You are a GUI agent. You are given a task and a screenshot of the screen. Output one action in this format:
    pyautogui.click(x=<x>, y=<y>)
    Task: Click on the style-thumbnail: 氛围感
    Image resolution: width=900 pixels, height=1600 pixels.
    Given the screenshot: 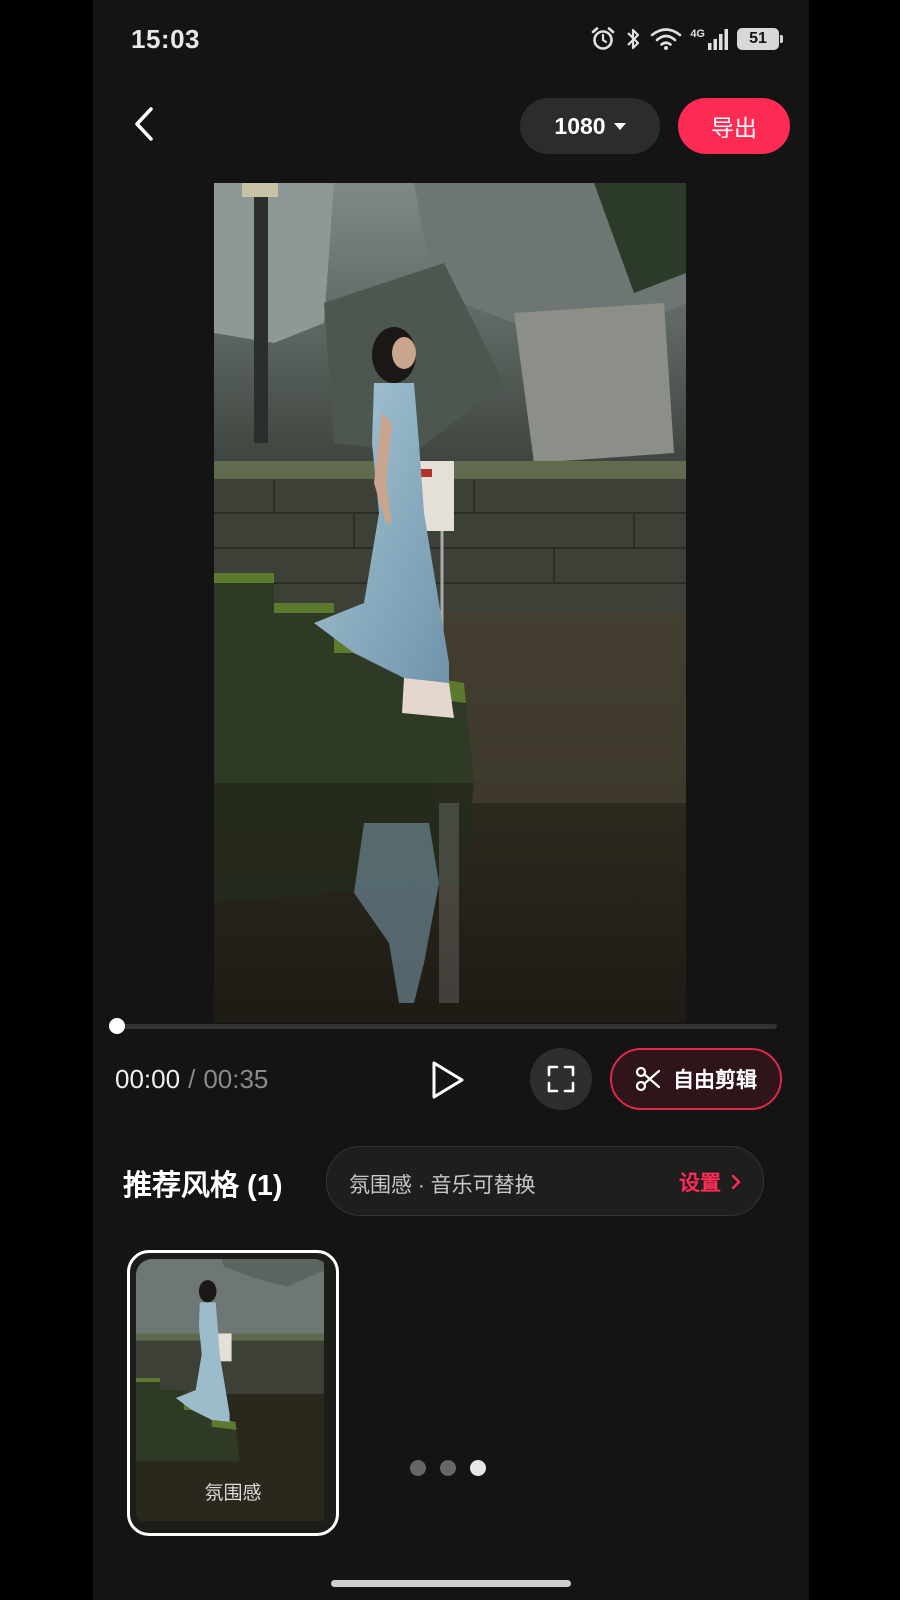 What is the action you would take?
    pyautogui.click(x=233, y=1393)
    